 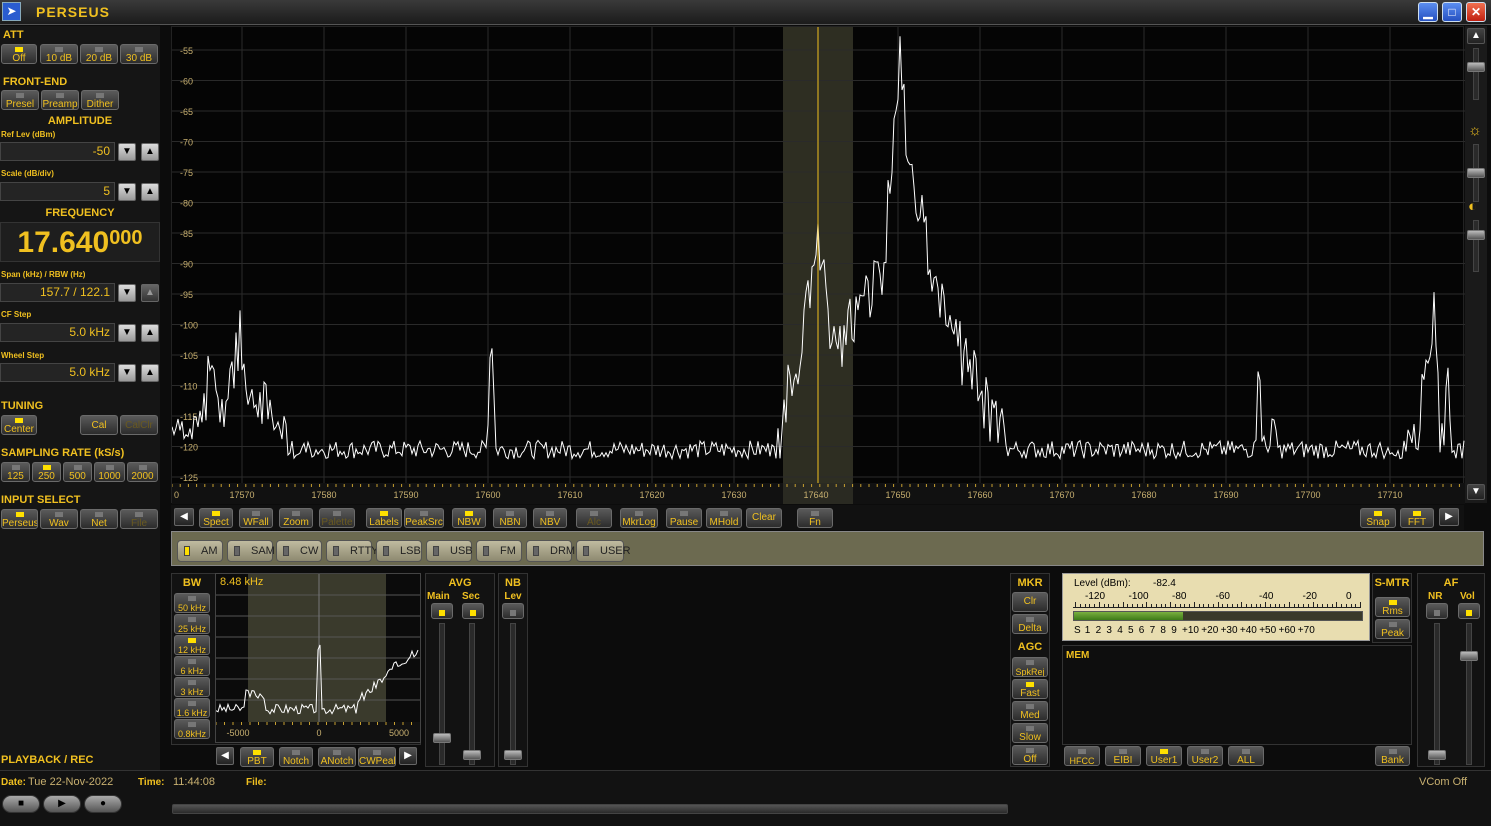 What do you see at coordinates (1449, 517) in the screenshot?
I see `spectrum-right-button: ▶` at bounding box center [1449, 517].